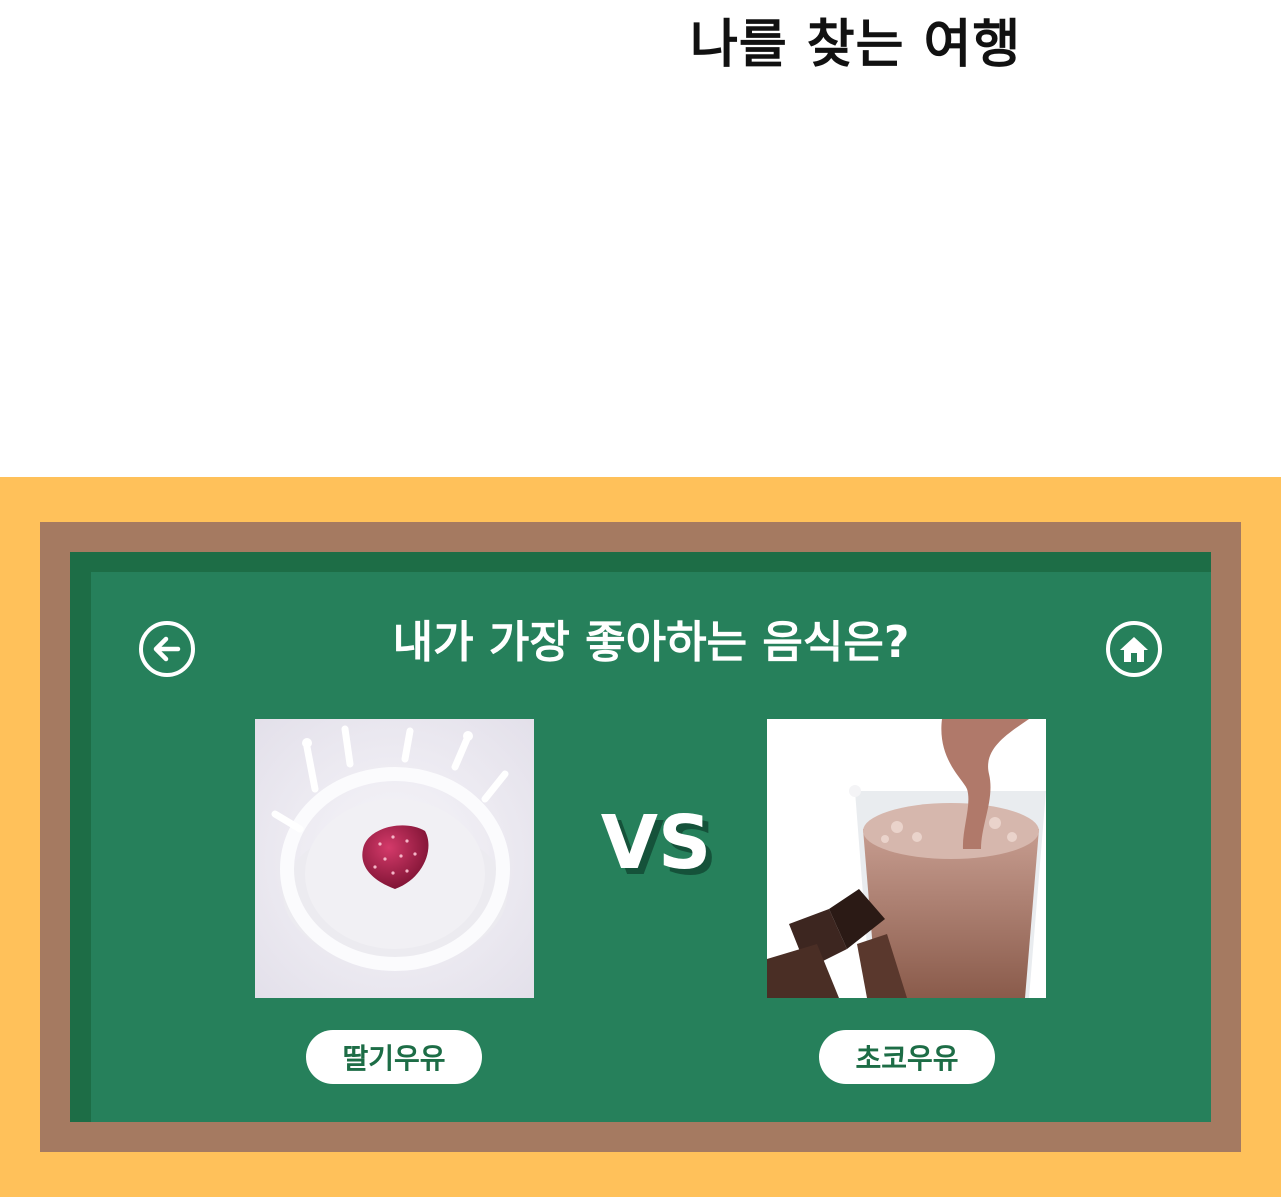 The width and height of the screenshot is (1281, 1197). I want to click on strawberry-milk-image, so click(394, 858).